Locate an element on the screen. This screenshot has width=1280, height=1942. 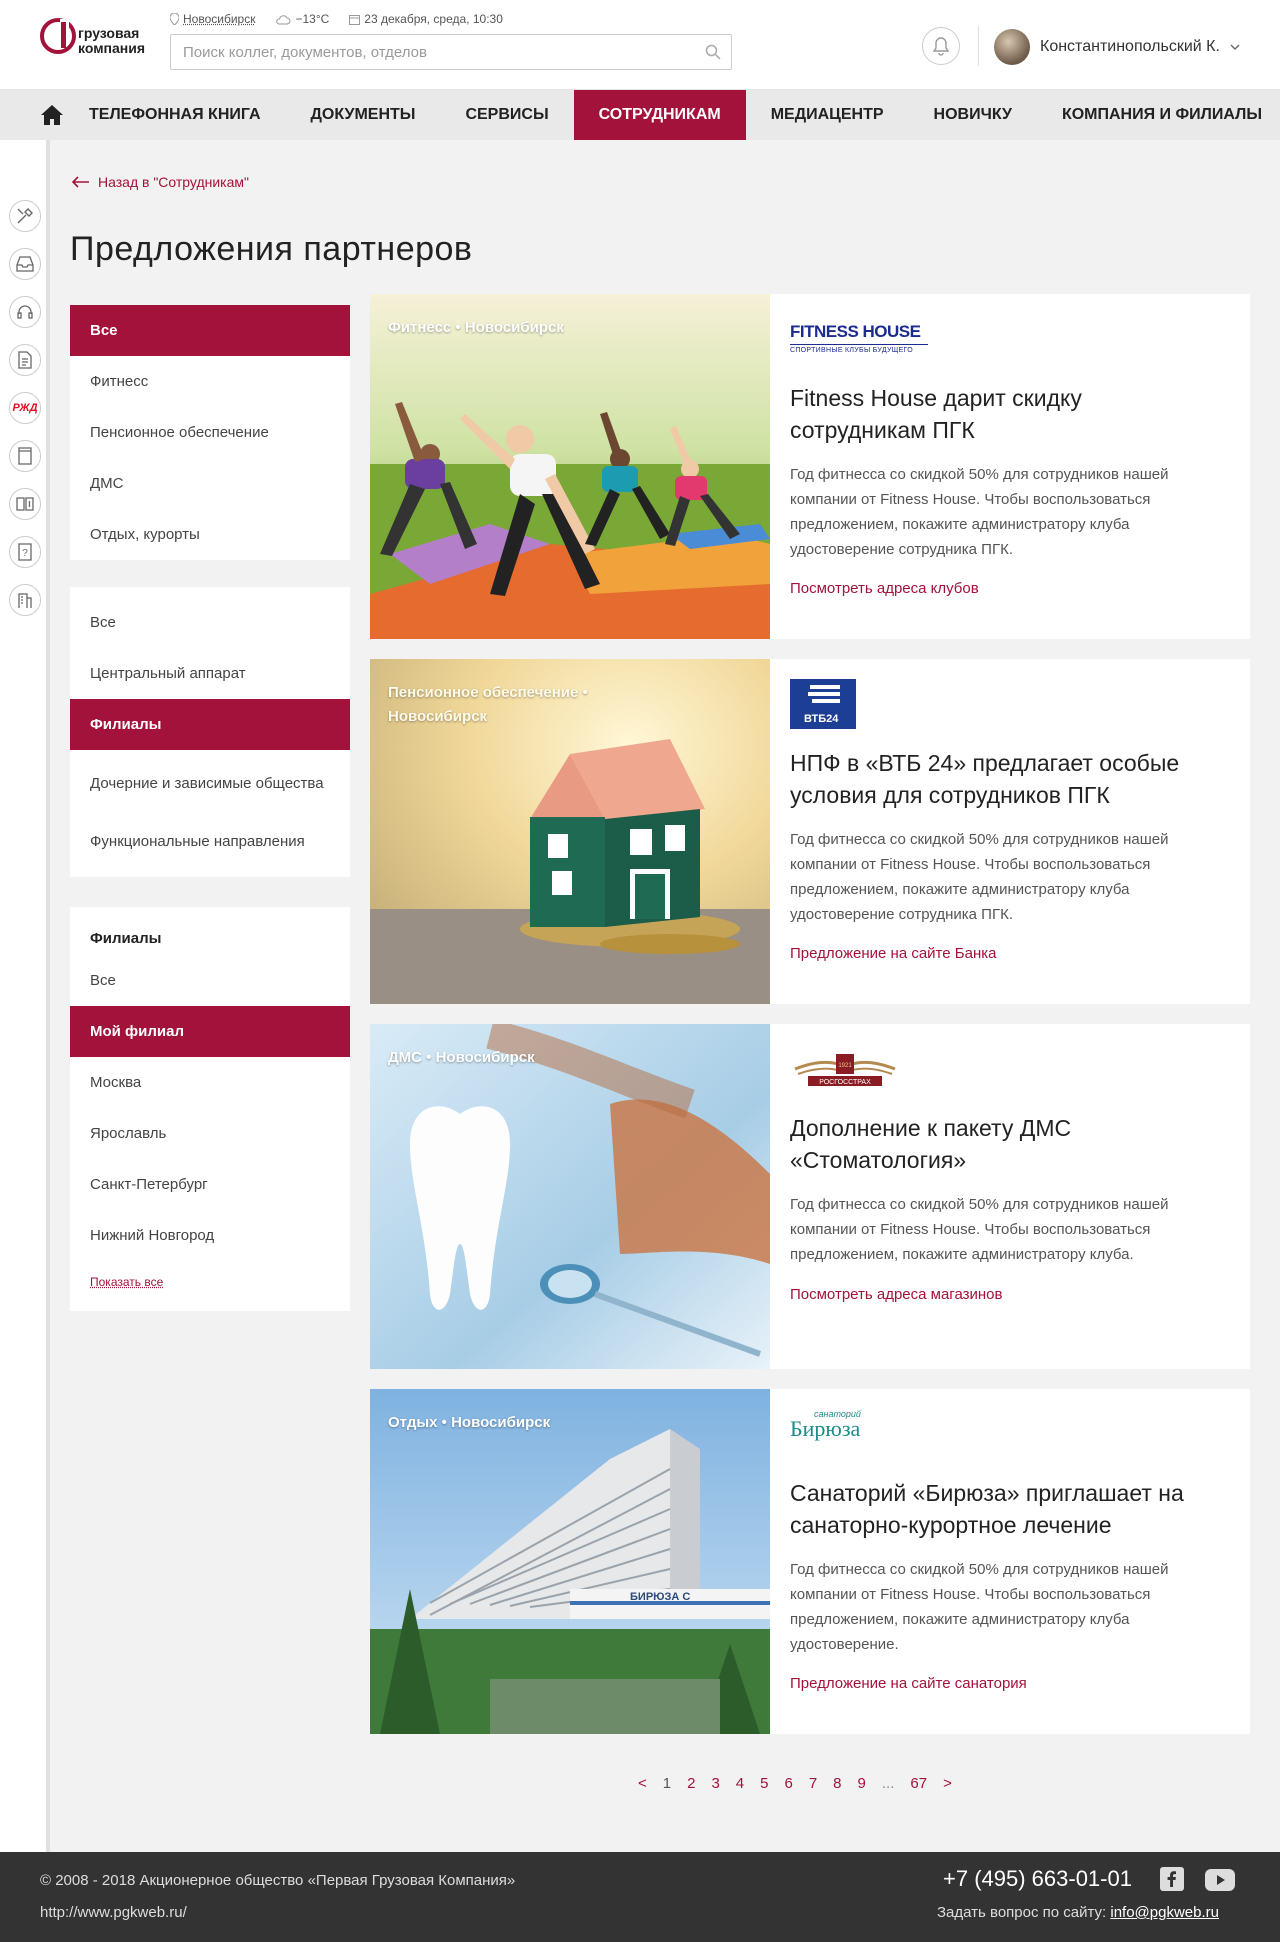
offer-link: Предложение на сайте Банка is located at coordinates (893, 953).